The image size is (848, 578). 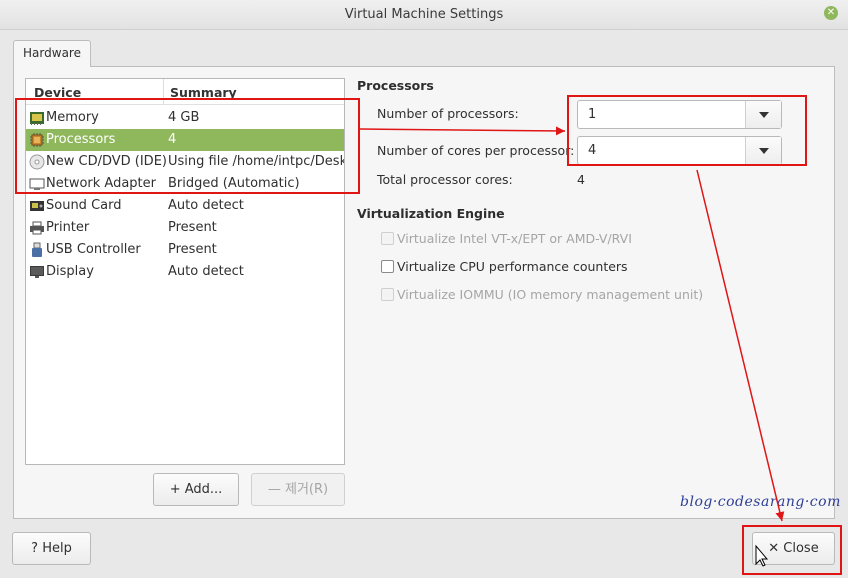 What do you see at coordinates (514, 238) in the screenshot?
I see `vtx-label: Virtualize Intel VT-x/EPT or AMD-V/RVI` at bounding box center [514, 238].